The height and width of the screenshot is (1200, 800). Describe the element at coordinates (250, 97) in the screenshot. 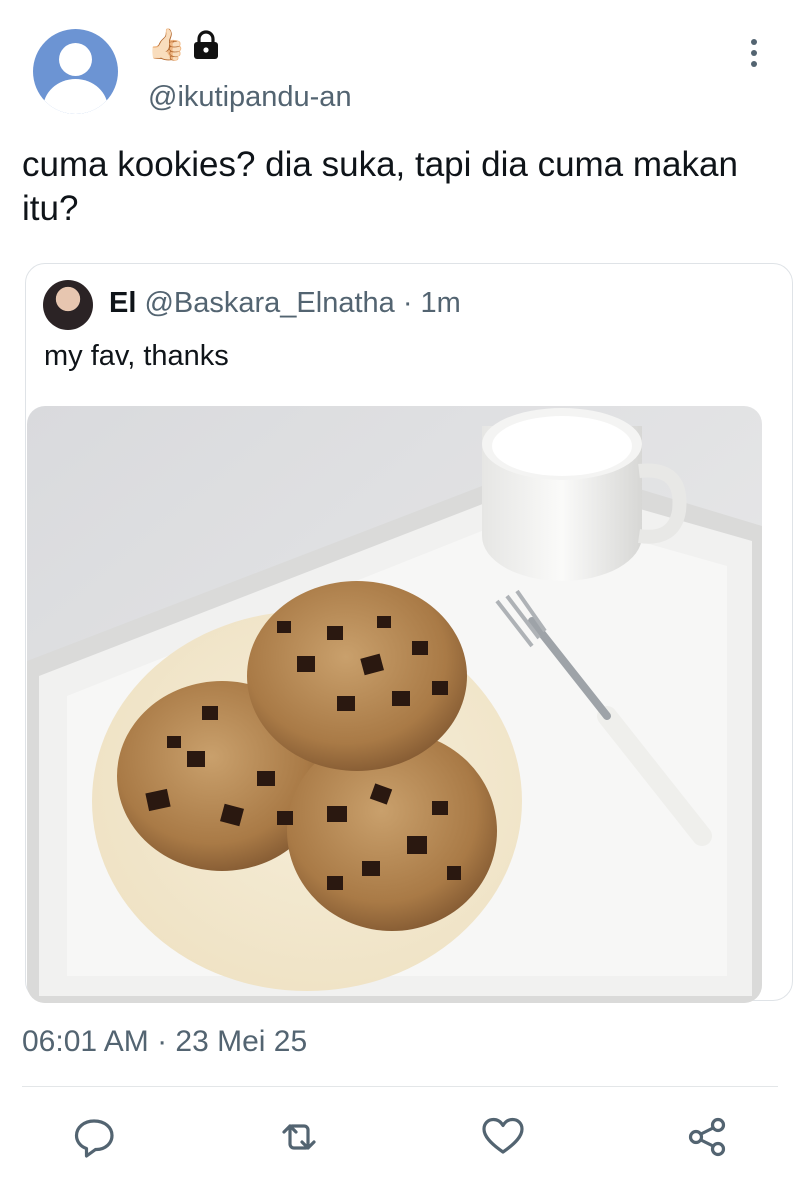

I see `user-handle: @ikutipandu-an` at that location.